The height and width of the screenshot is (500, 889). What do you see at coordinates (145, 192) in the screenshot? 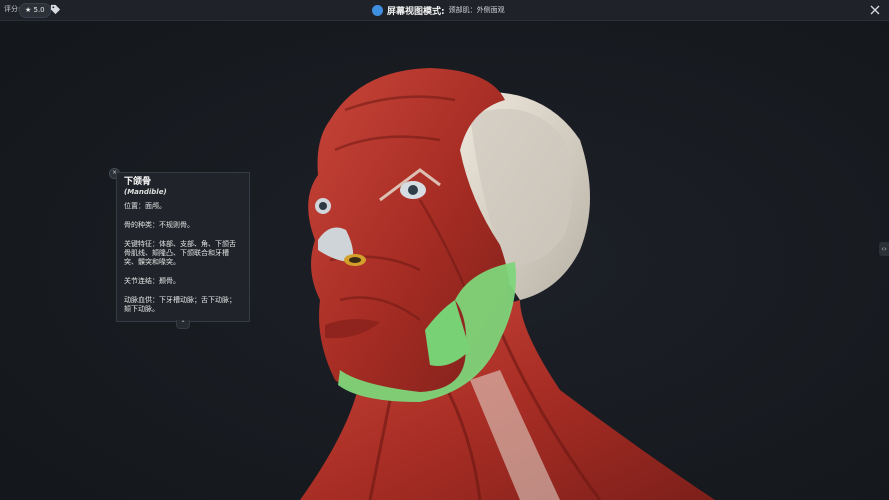
I see `structure-latin-name: (Mandible)` at bounding box center [145, 192].